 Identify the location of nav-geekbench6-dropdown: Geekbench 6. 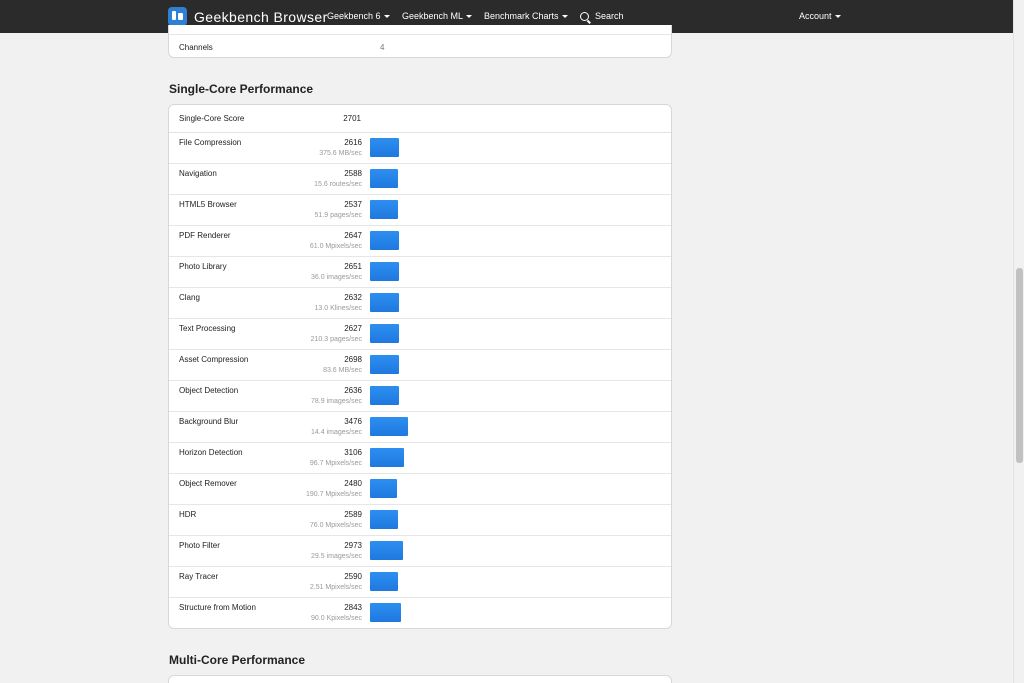
(358, 16).